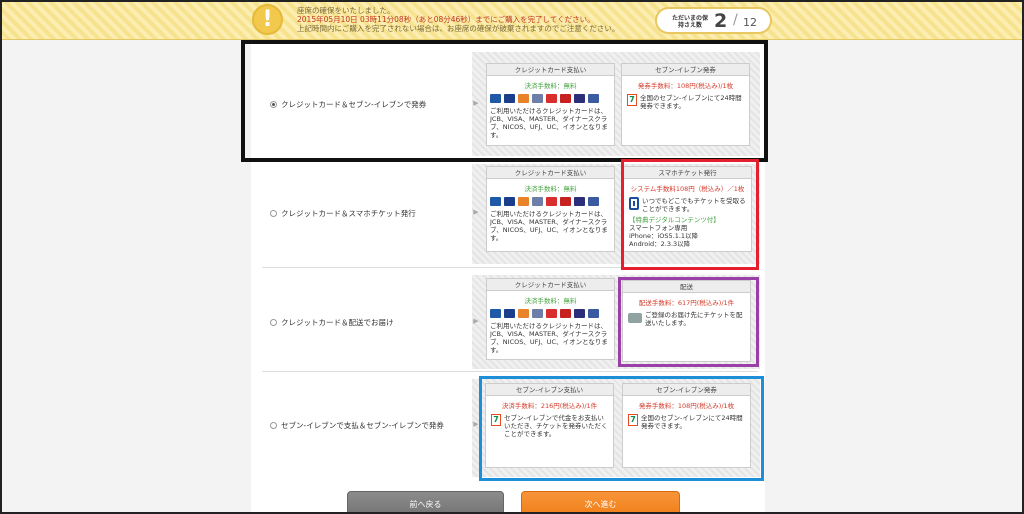  Describe the element at coordinates (687, 189) in the screenshot. I see `smartphone-fee: システム手数料108円（税込み）／1枚` at that location.